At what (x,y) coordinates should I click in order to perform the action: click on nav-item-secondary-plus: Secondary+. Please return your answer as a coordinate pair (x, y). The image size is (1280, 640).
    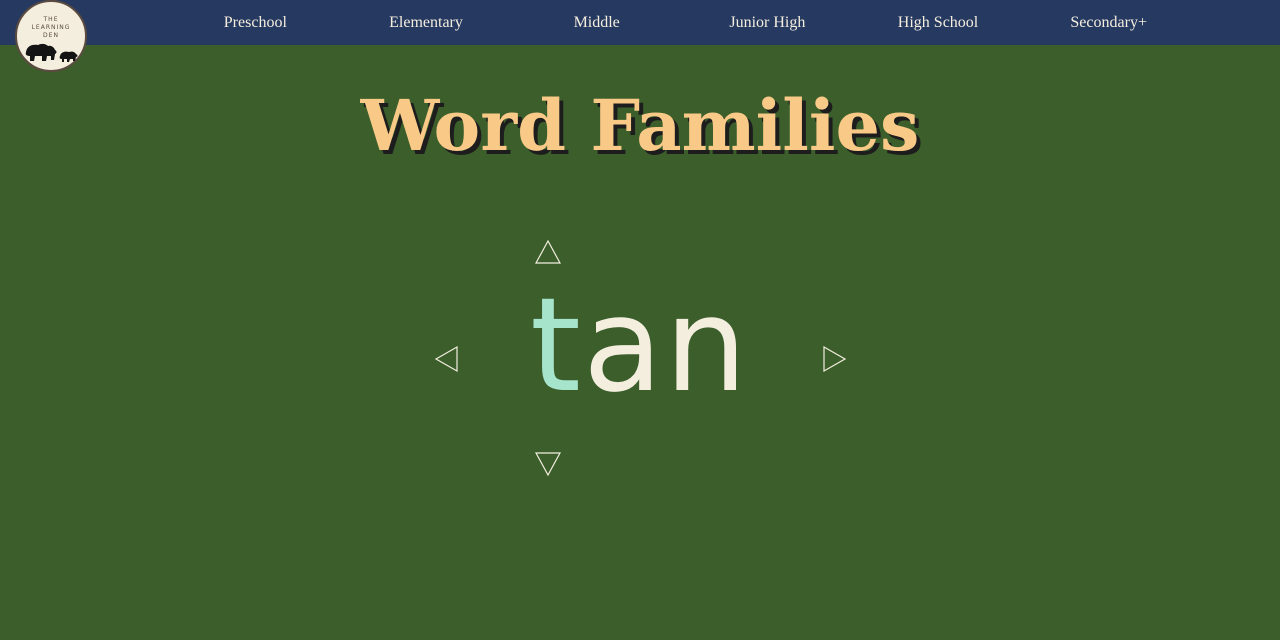
    Looking at the image, I should click on (1108, 22).